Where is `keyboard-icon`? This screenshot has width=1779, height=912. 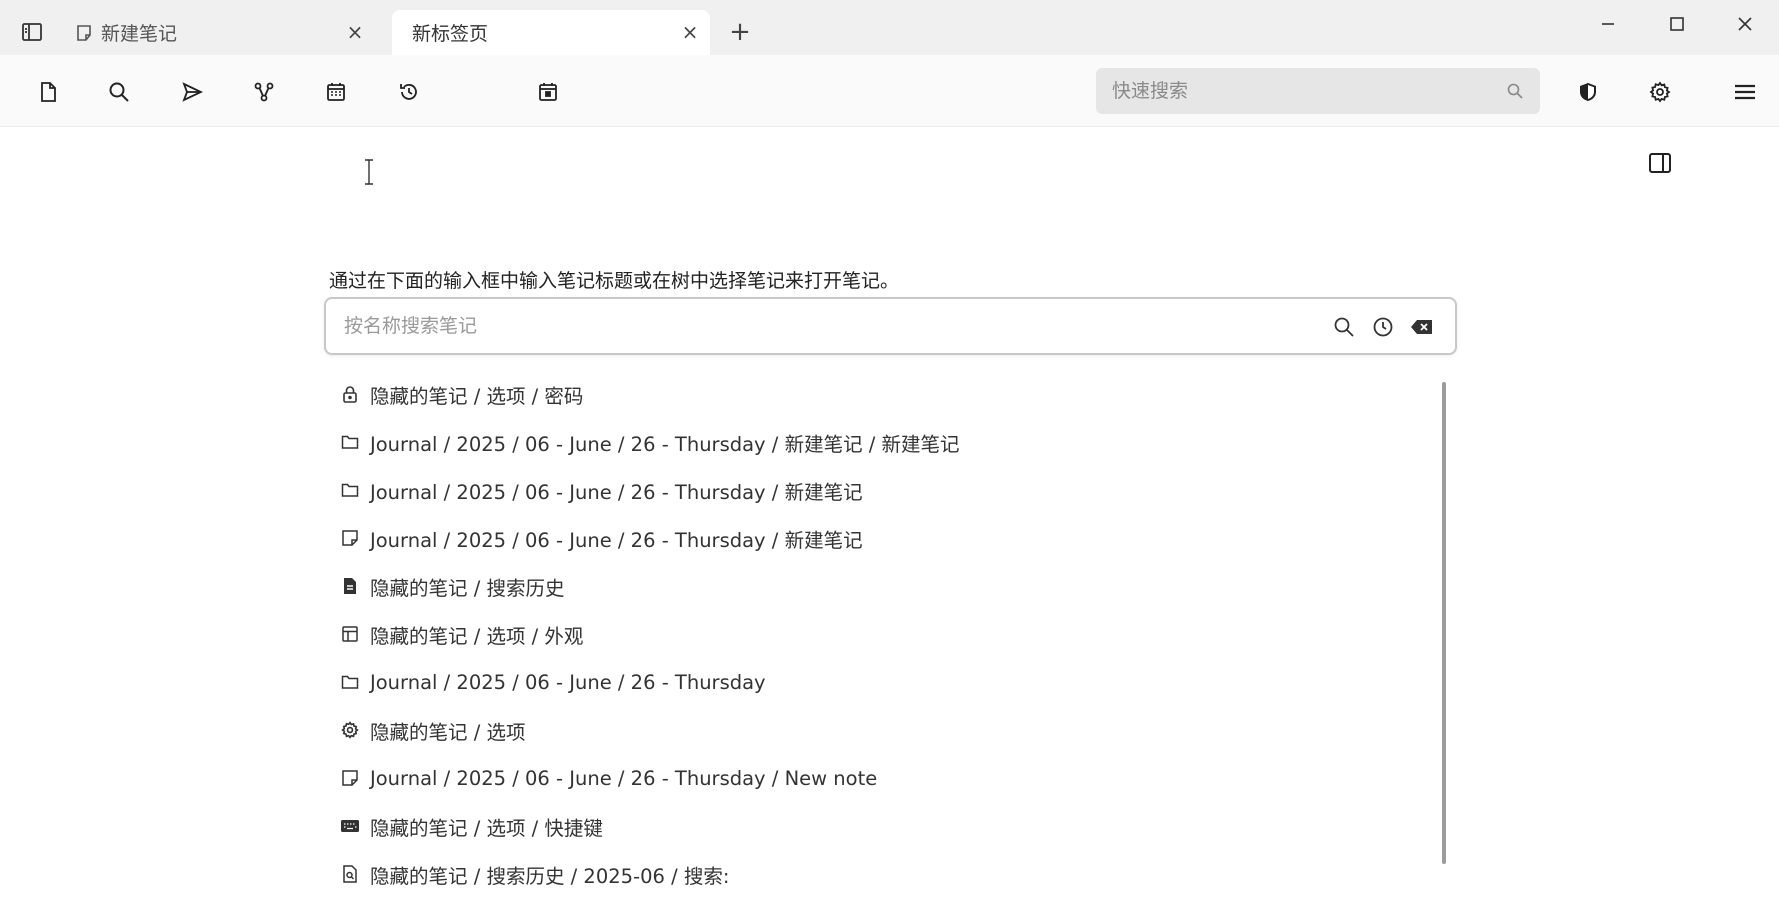 keyboard-icon is located at coordinates (350, 826).